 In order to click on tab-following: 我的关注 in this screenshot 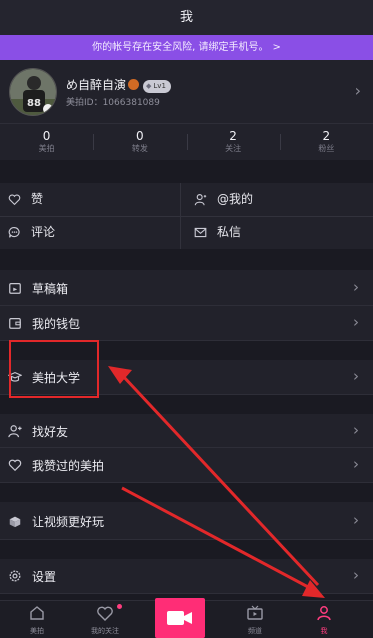, I will do `click(105, 619)`.